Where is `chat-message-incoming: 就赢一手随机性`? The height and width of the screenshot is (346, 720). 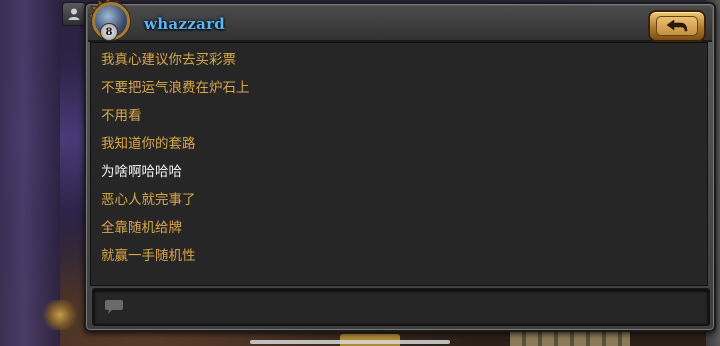
chat-message-incoming: 就赢一手随机性 is located at coordinates (148, 256).